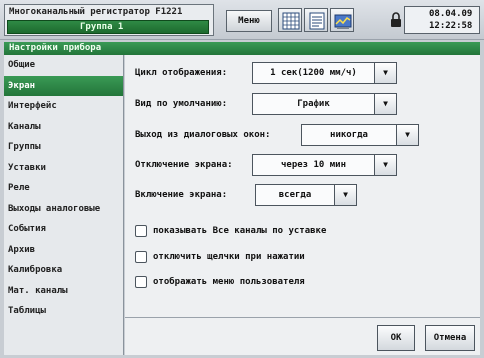 This screenshot has width=484, height=358. I want to click on sidebar-item-interface: Интерфейс, so click(63, 106).